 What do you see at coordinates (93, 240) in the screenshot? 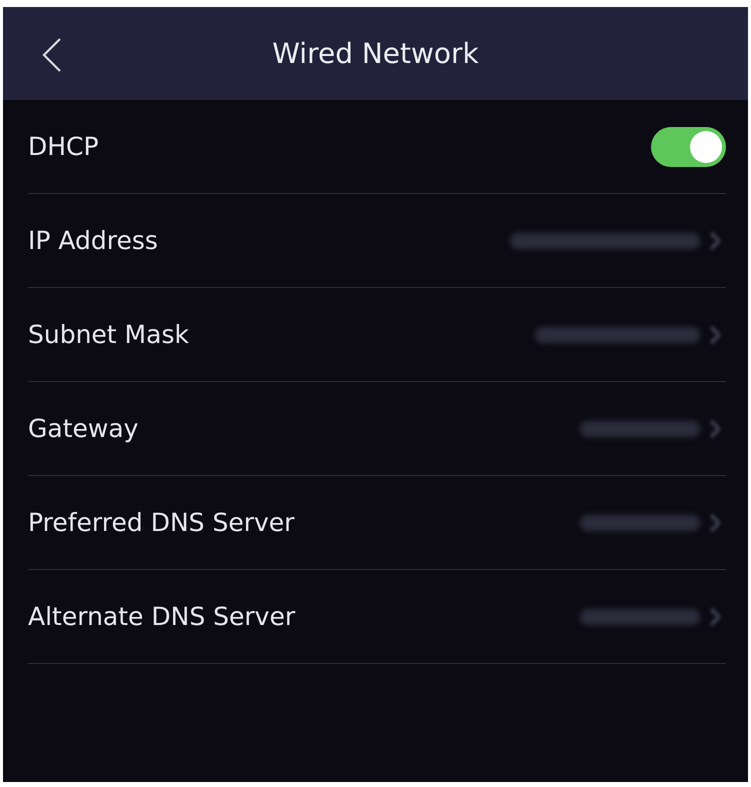
I see `setting-label: IP Address` at bounding box center [93, 240].